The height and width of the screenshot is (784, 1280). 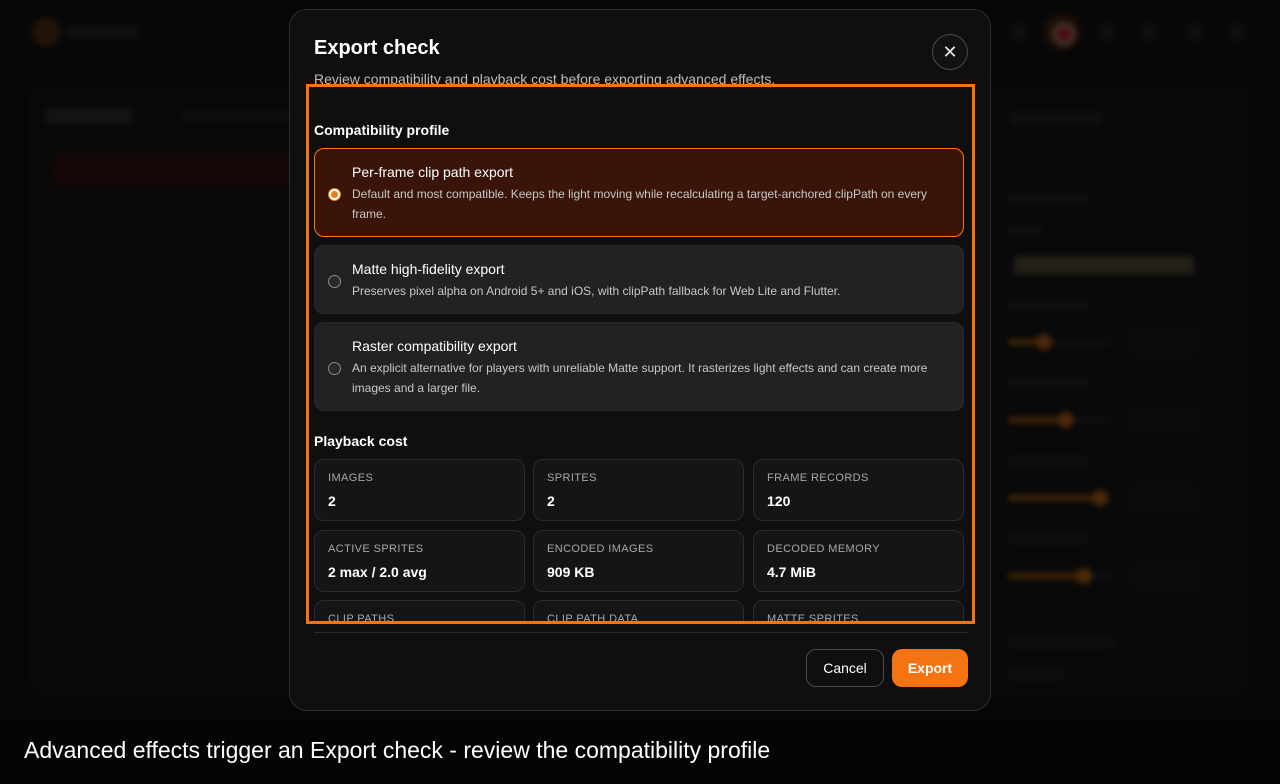 What do you see at coordinates (428, 269) in the screenshot?
I see `option-title: Matte high-fidelity export` at bounding box center [428, 269].